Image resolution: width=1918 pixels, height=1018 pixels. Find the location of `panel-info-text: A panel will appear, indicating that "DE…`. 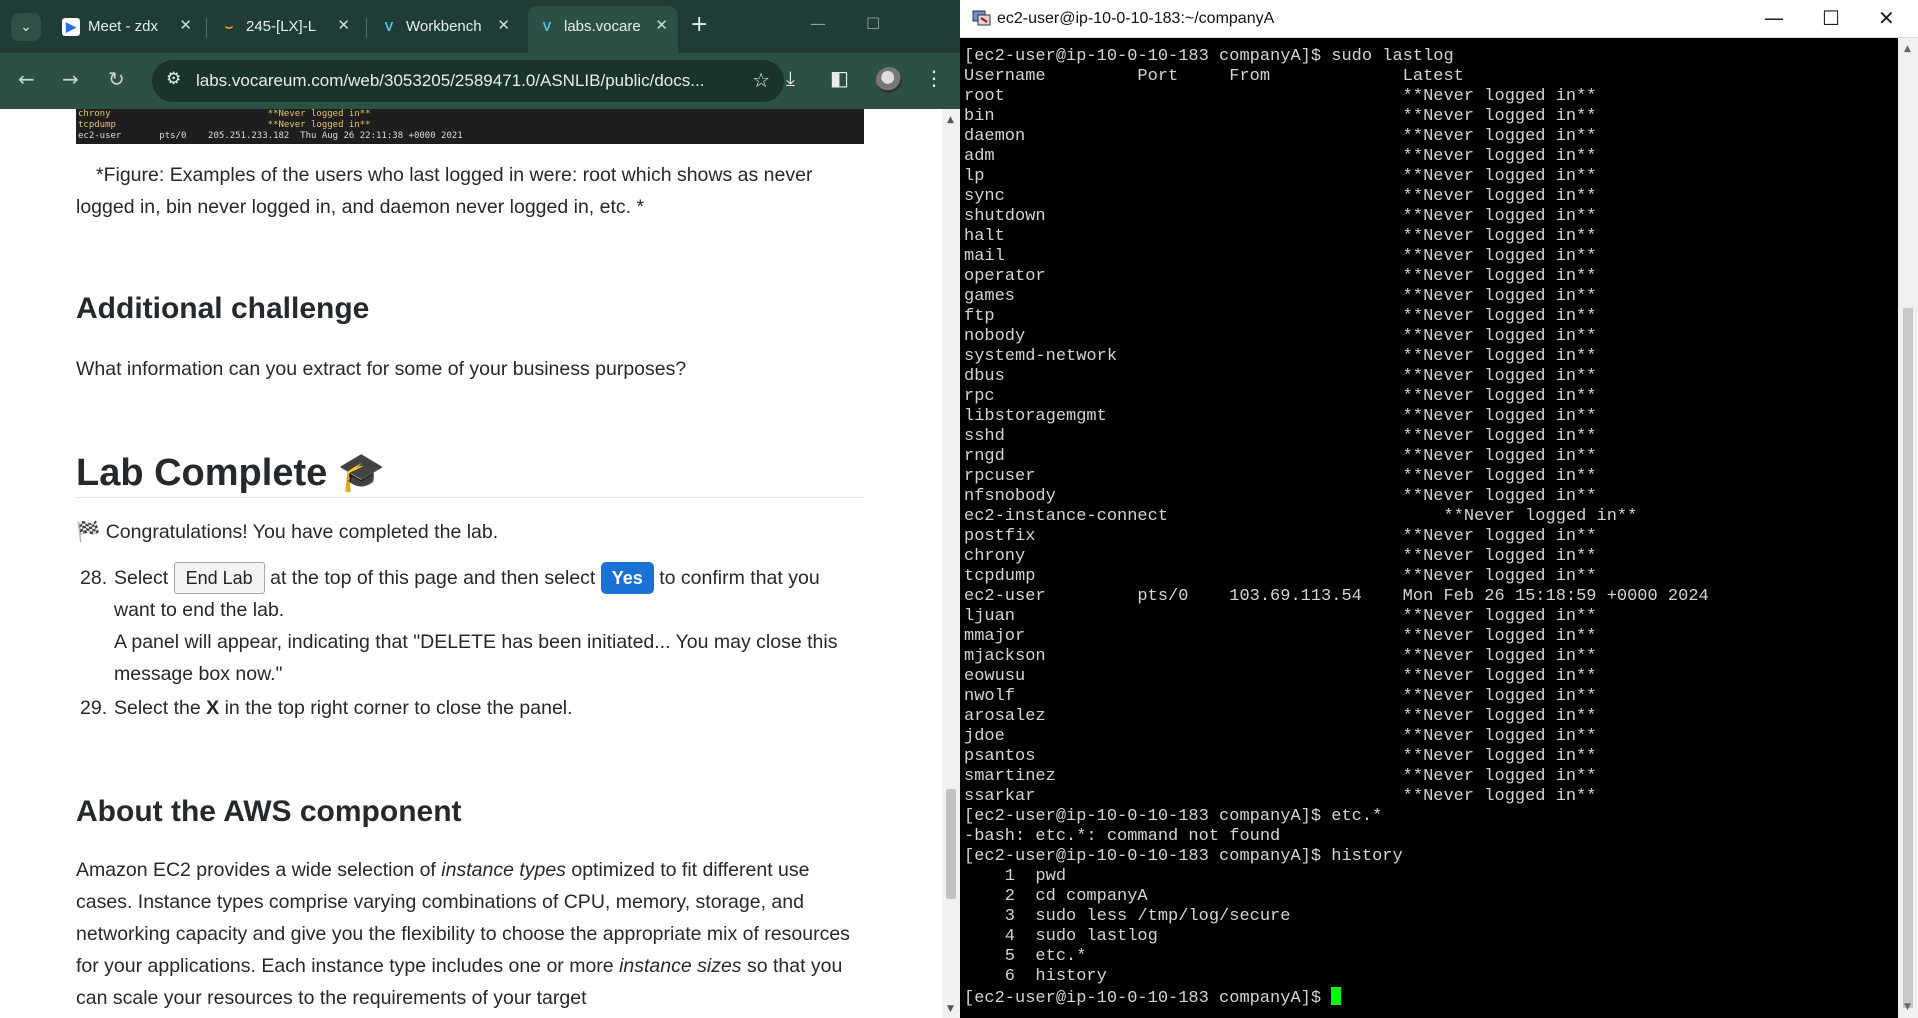

panel-info-text: A panel will appear, indicating that "DE… is located at coordinates (476, 658).